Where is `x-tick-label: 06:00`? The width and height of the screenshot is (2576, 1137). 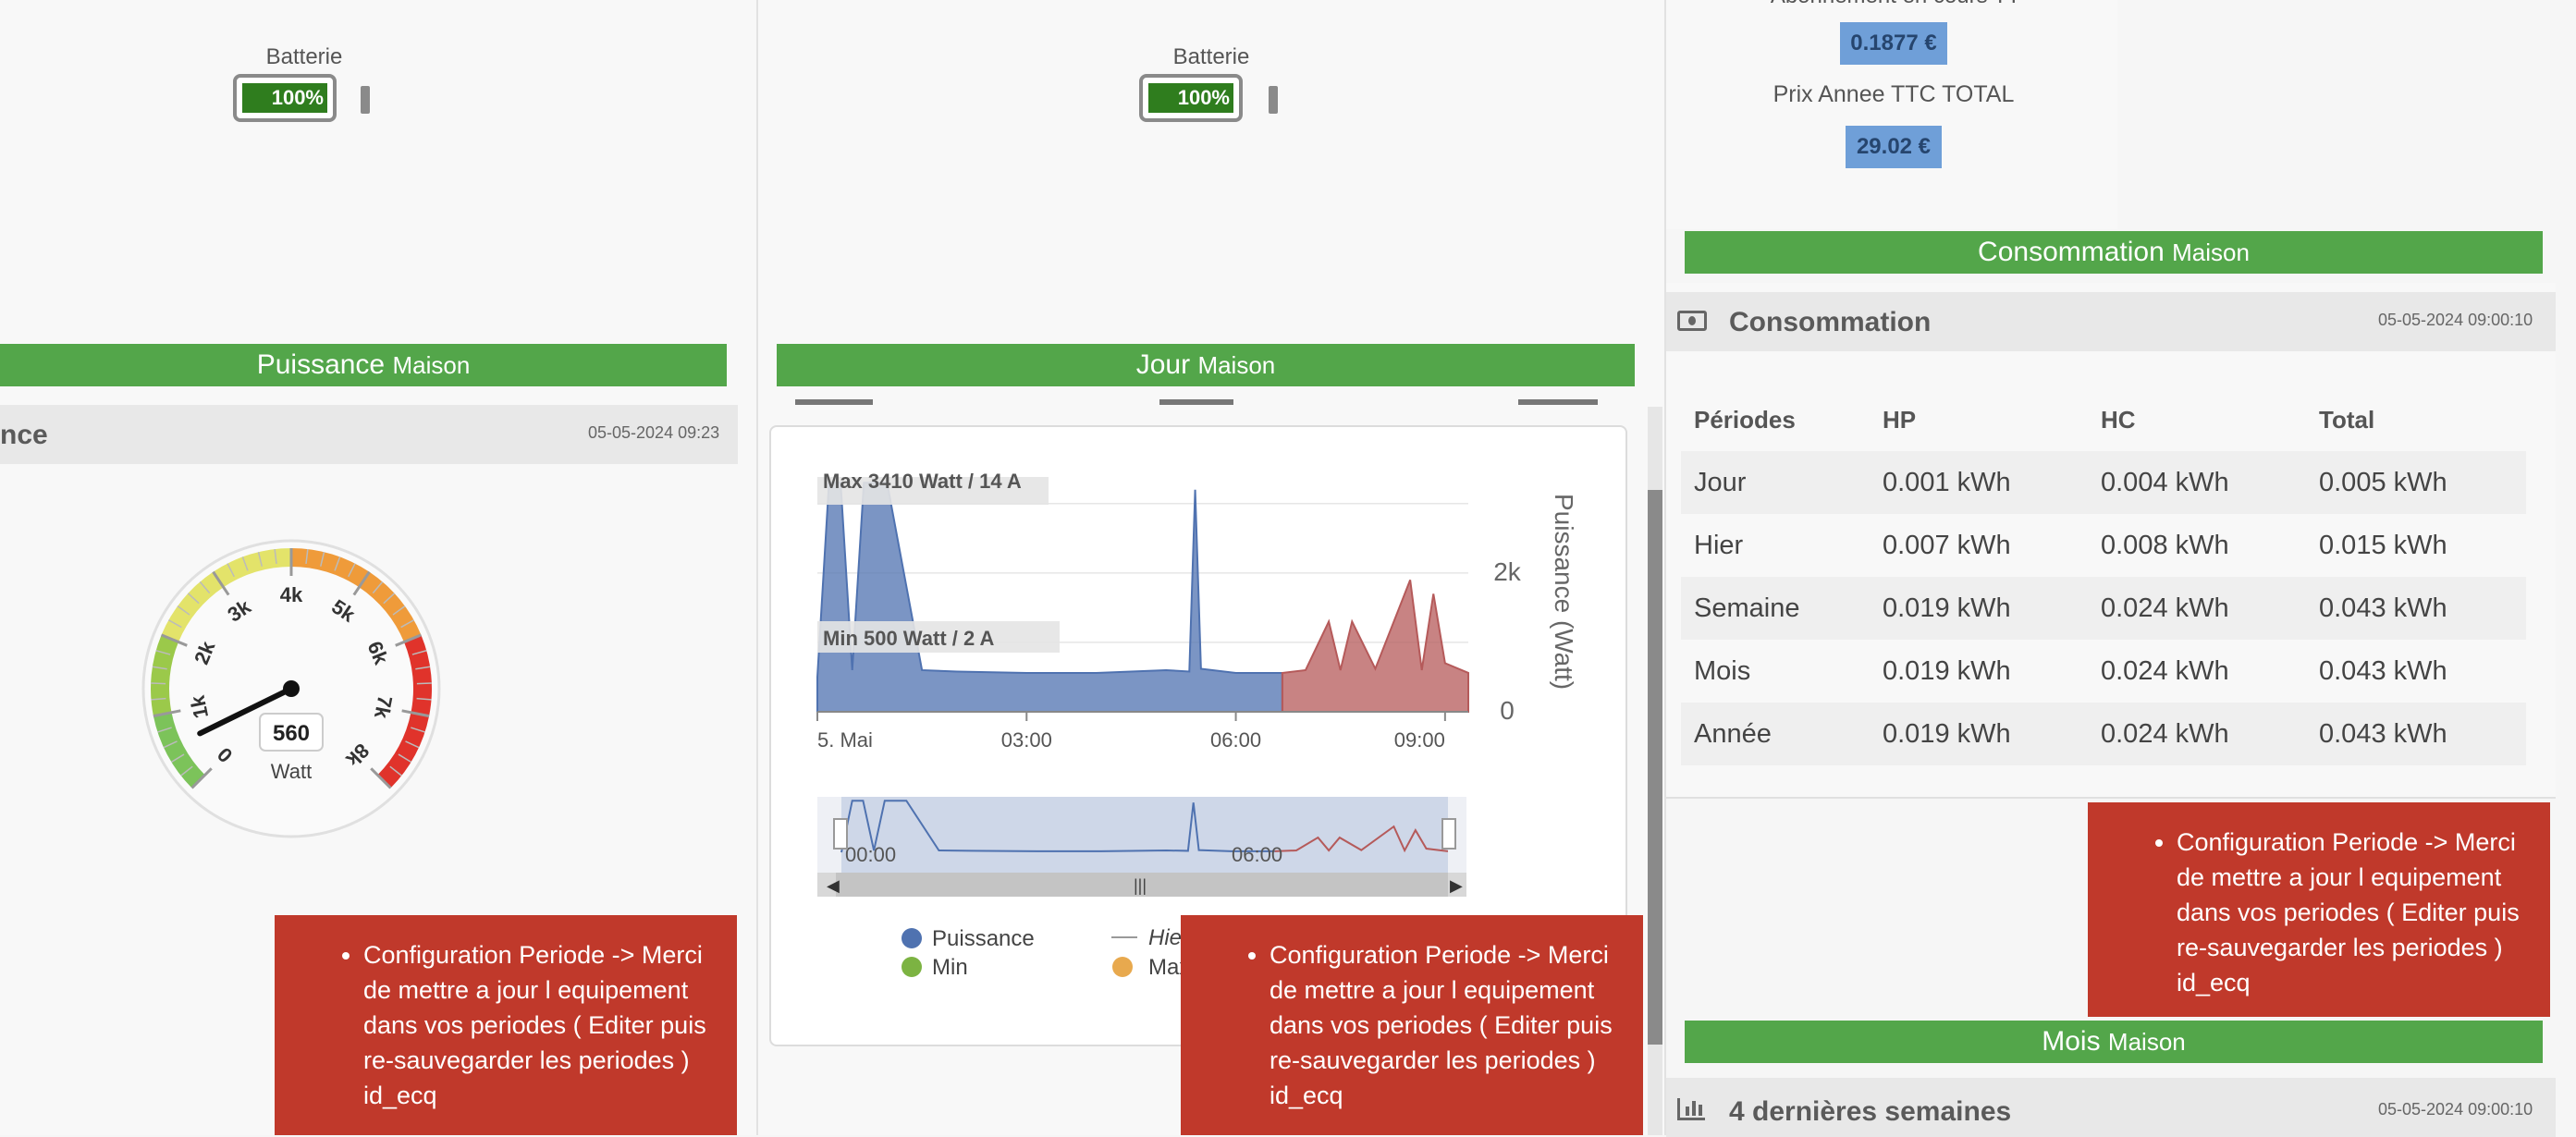 x-tick-label: 06:00 is located at coordinates (1235, 740).